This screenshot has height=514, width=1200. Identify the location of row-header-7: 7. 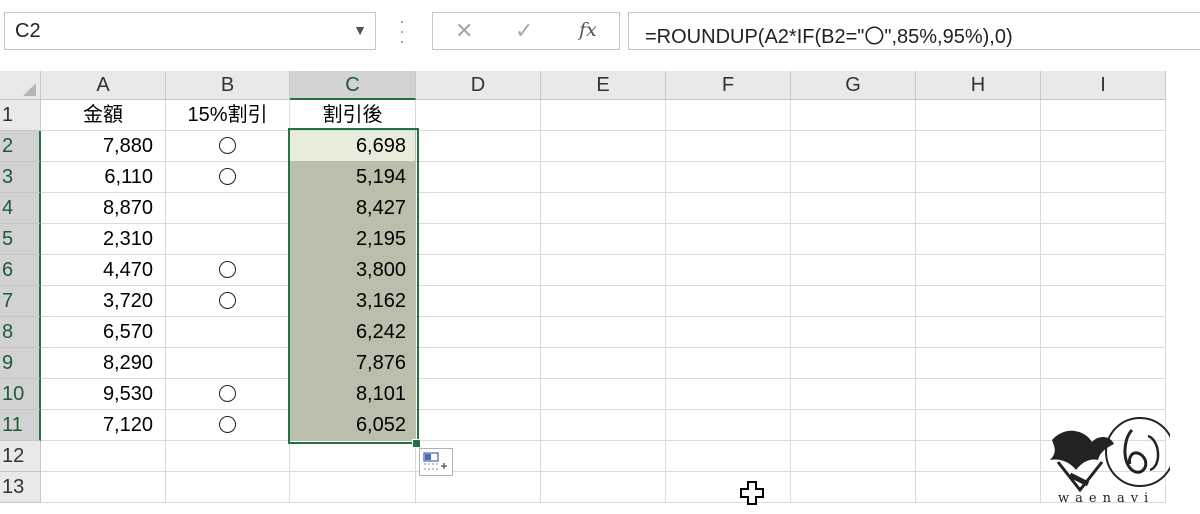
(20, 301).